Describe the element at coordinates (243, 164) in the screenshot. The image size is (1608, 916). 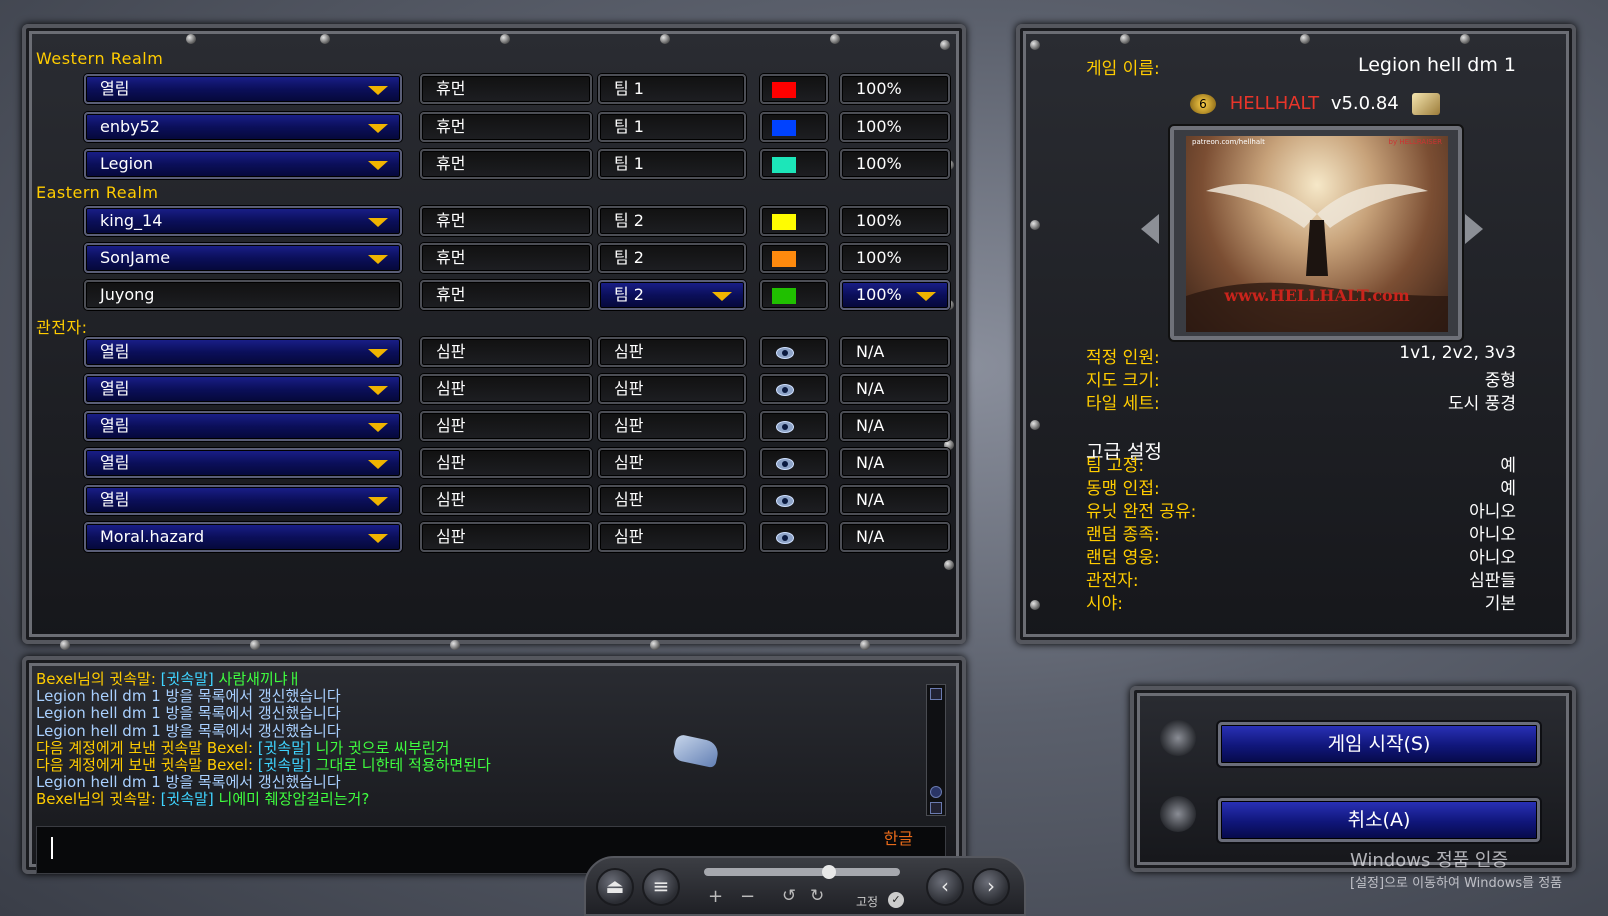
I see `player-name-dropdown: Legion` at that location.